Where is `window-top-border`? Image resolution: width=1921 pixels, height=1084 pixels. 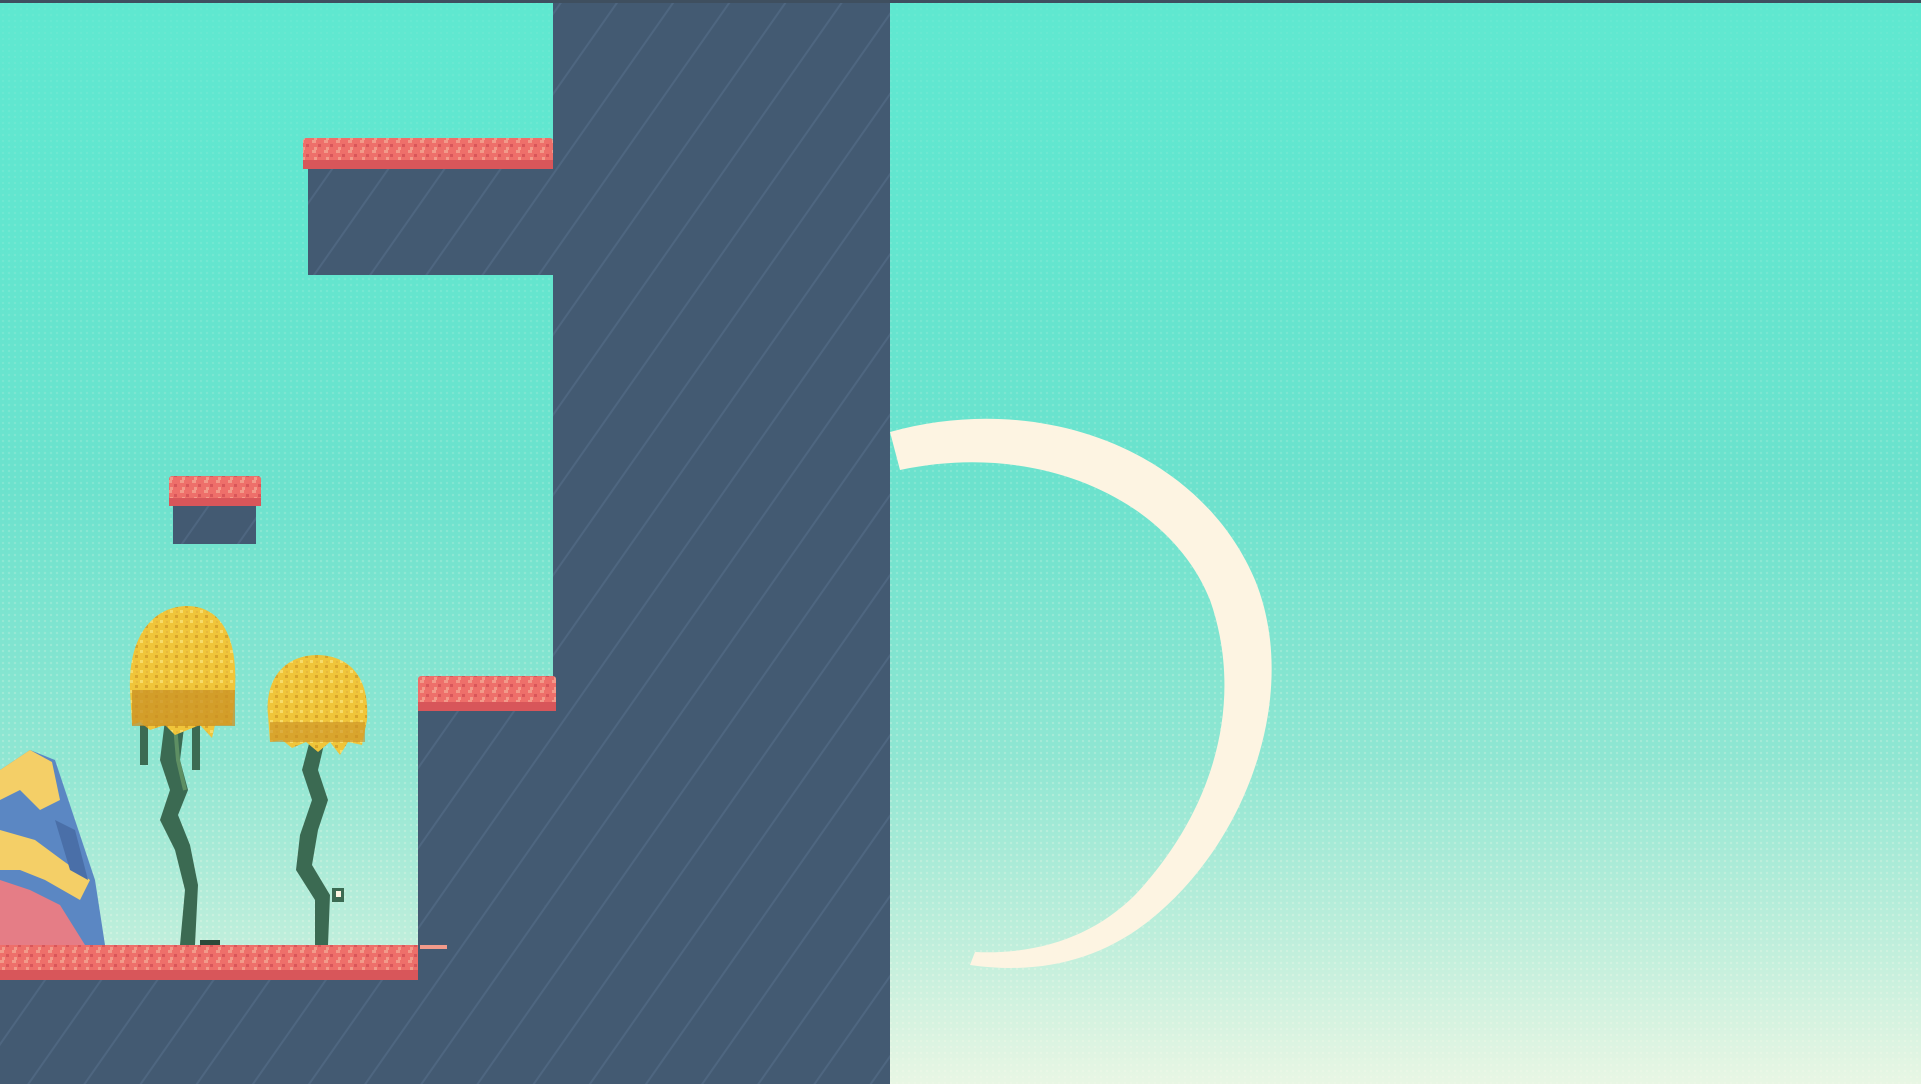
window-top-border is located at coordinates (960, 1).